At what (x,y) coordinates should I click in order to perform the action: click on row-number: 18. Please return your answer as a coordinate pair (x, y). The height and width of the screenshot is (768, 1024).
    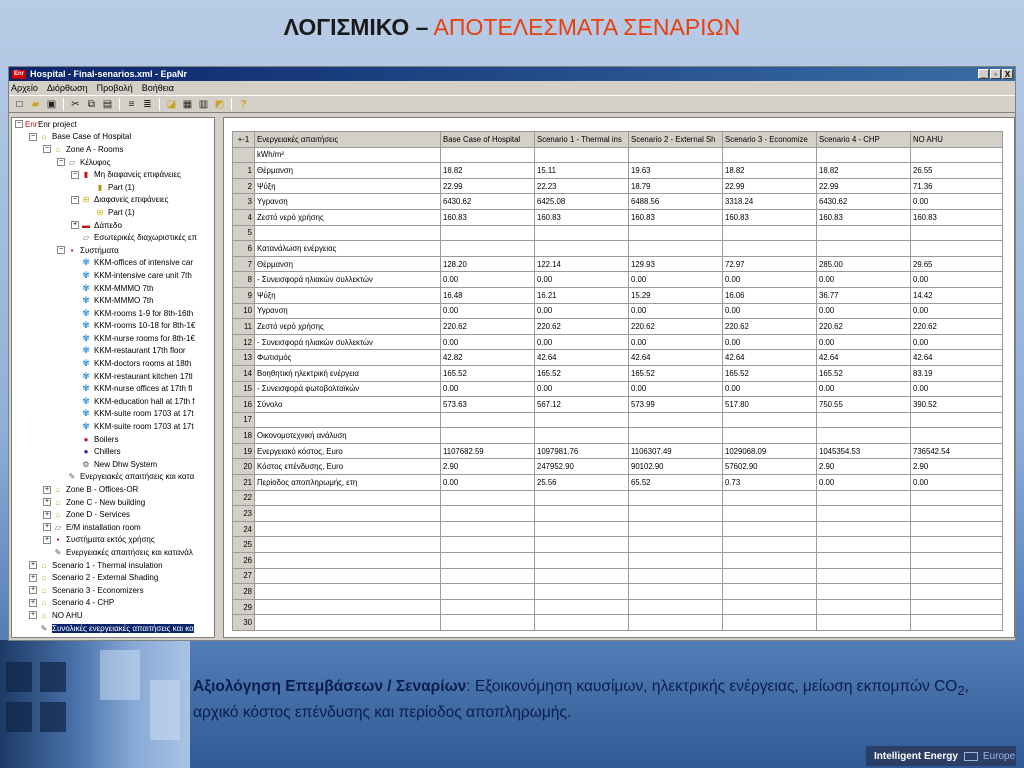
    Looking at the image, I should click on (243, 435).